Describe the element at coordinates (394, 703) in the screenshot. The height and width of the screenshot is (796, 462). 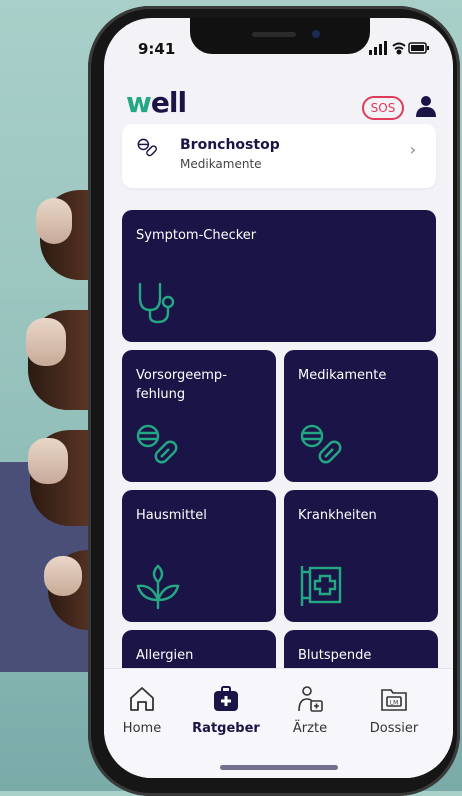
I see `svg-text: LM` at that location.